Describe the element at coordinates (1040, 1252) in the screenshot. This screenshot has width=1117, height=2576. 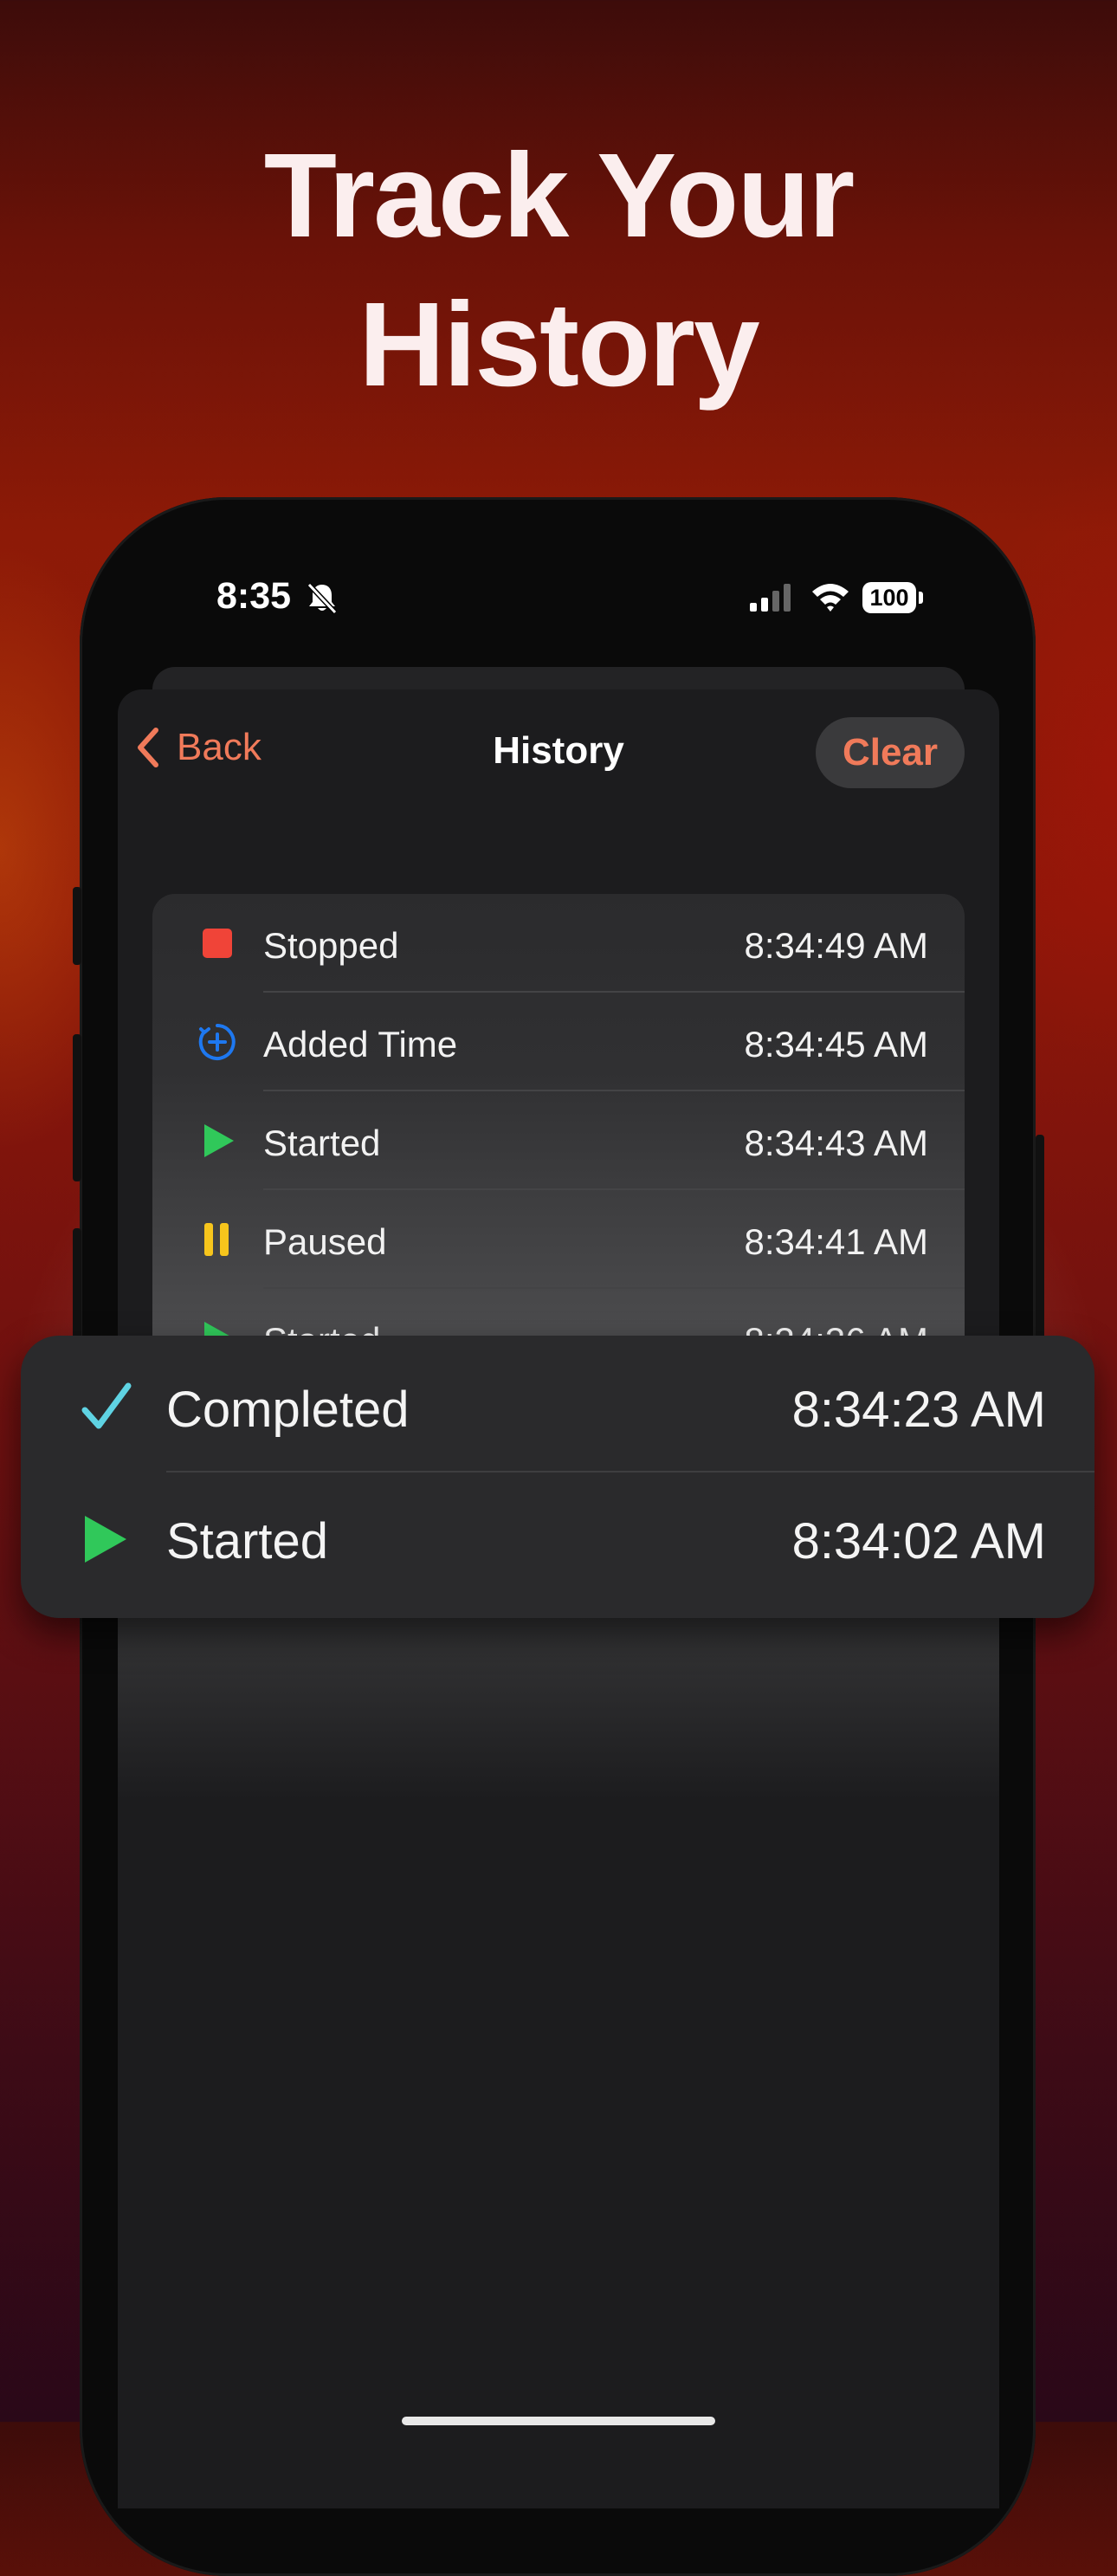
I see `phone-power-button` at that location.